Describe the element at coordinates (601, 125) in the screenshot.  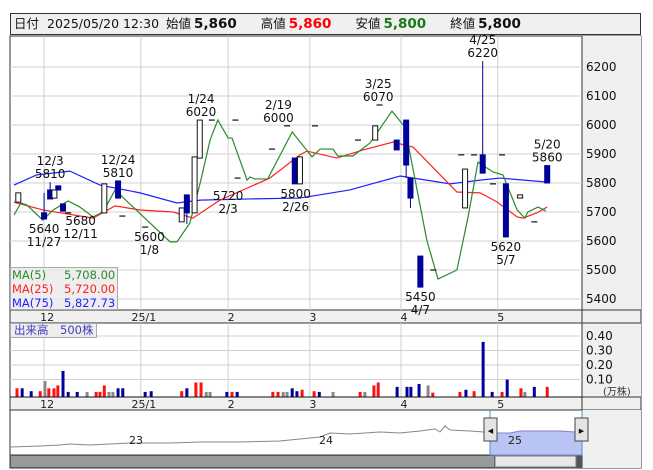
I see `price-tick-label: 6000` at that location.